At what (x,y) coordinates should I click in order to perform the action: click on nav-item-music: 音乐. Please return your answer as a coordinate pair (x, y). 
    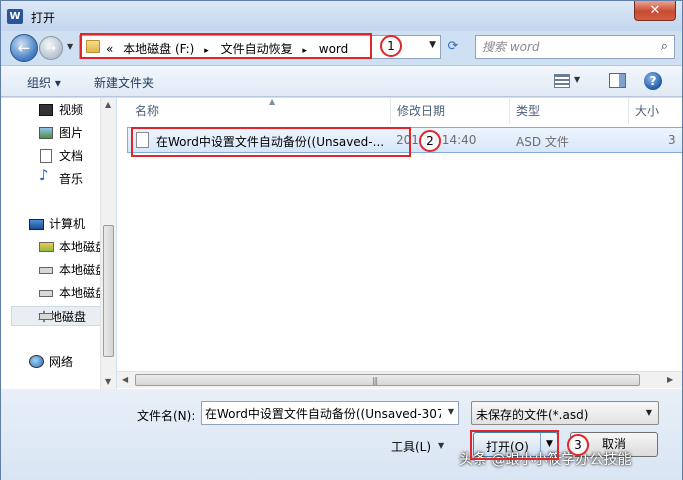
    Looking at the image, I should click on (71, 179).